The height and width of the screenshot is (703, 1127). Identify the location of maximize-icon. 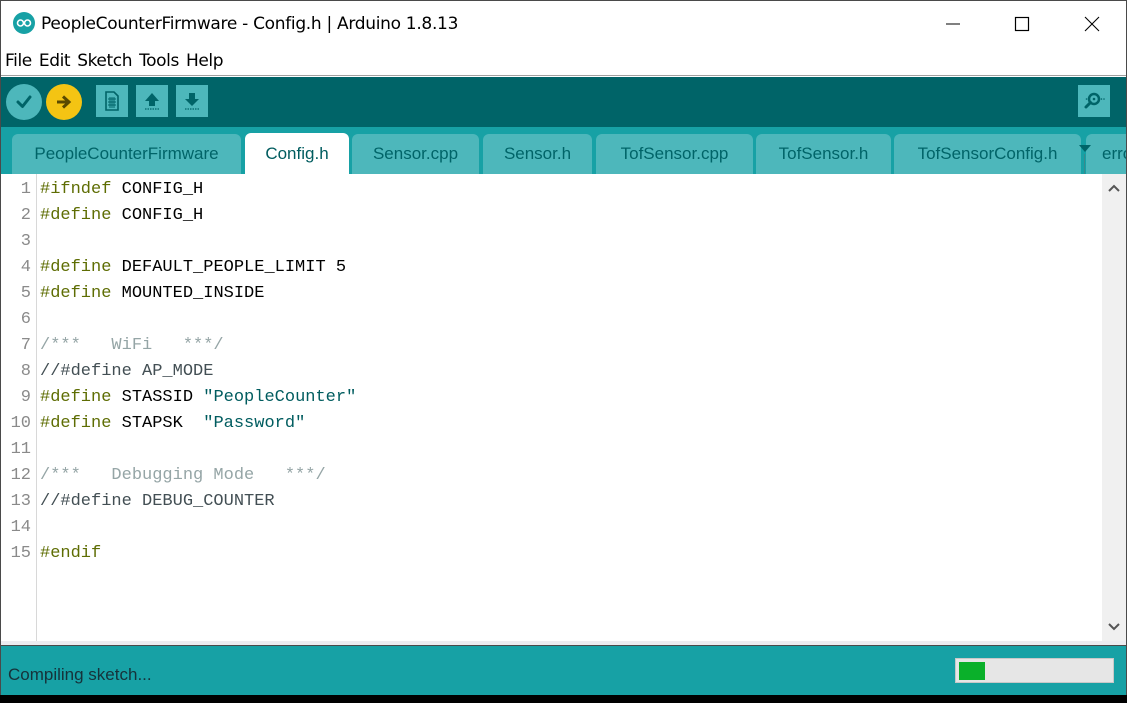
(1022, 23).